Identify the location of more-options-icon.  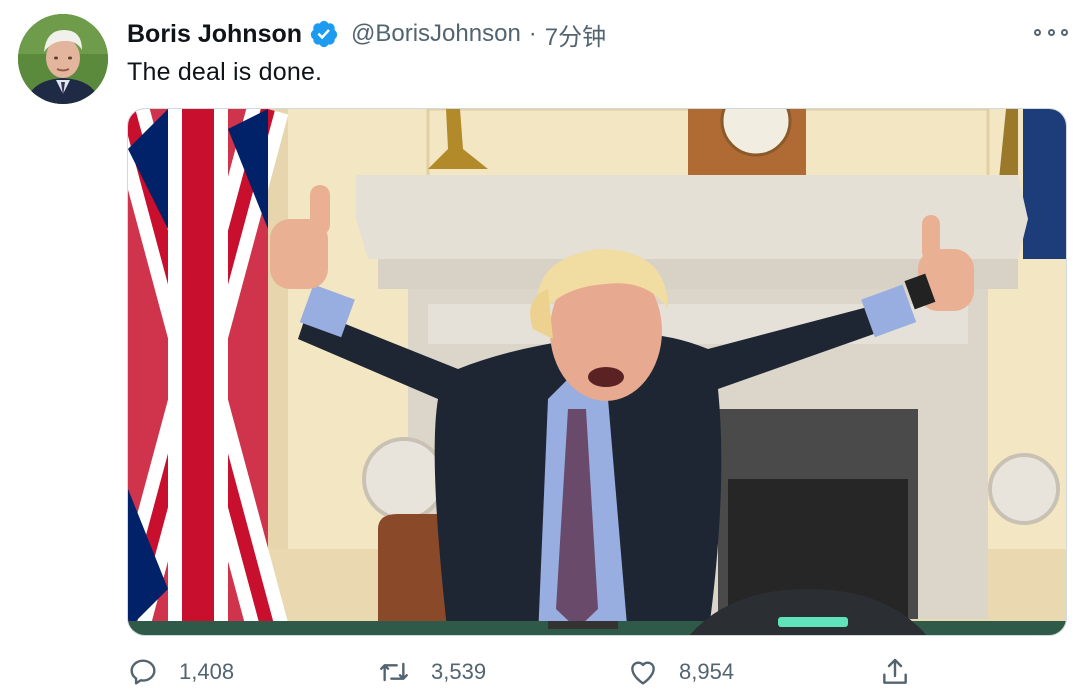
(1051, 32).